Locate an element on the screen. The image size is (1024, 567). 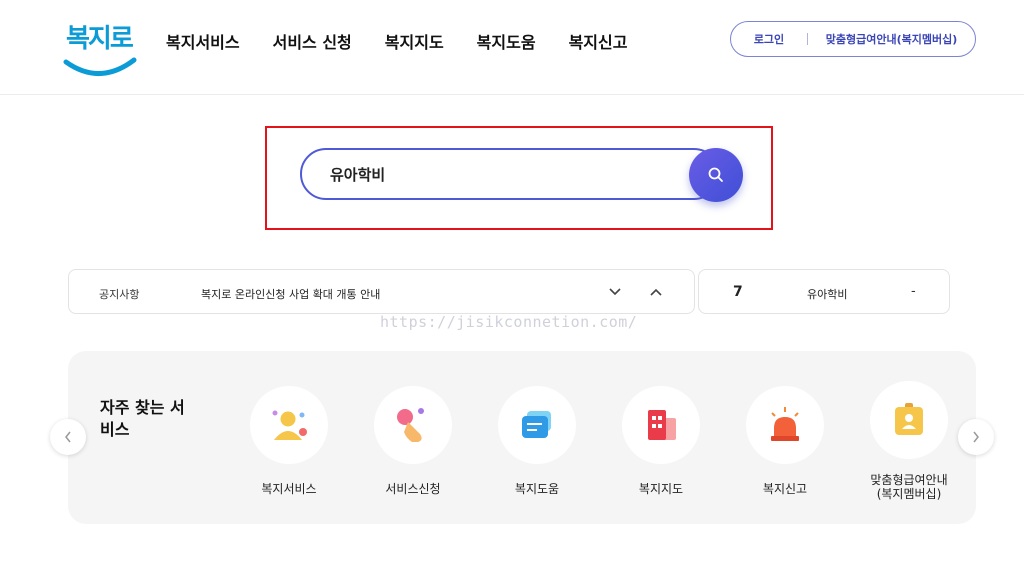
search-icon is located at coordinates (715, 174).